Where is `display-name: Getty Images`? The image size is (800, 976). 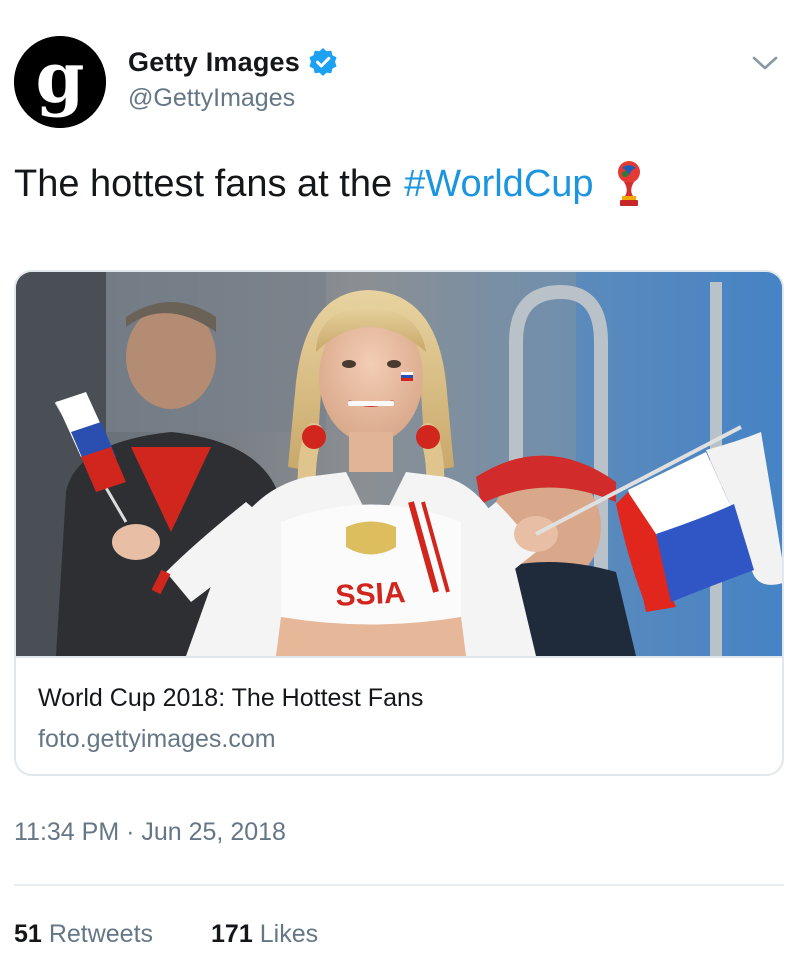
display-name: Getty Images is located at coordinates (214, 62).